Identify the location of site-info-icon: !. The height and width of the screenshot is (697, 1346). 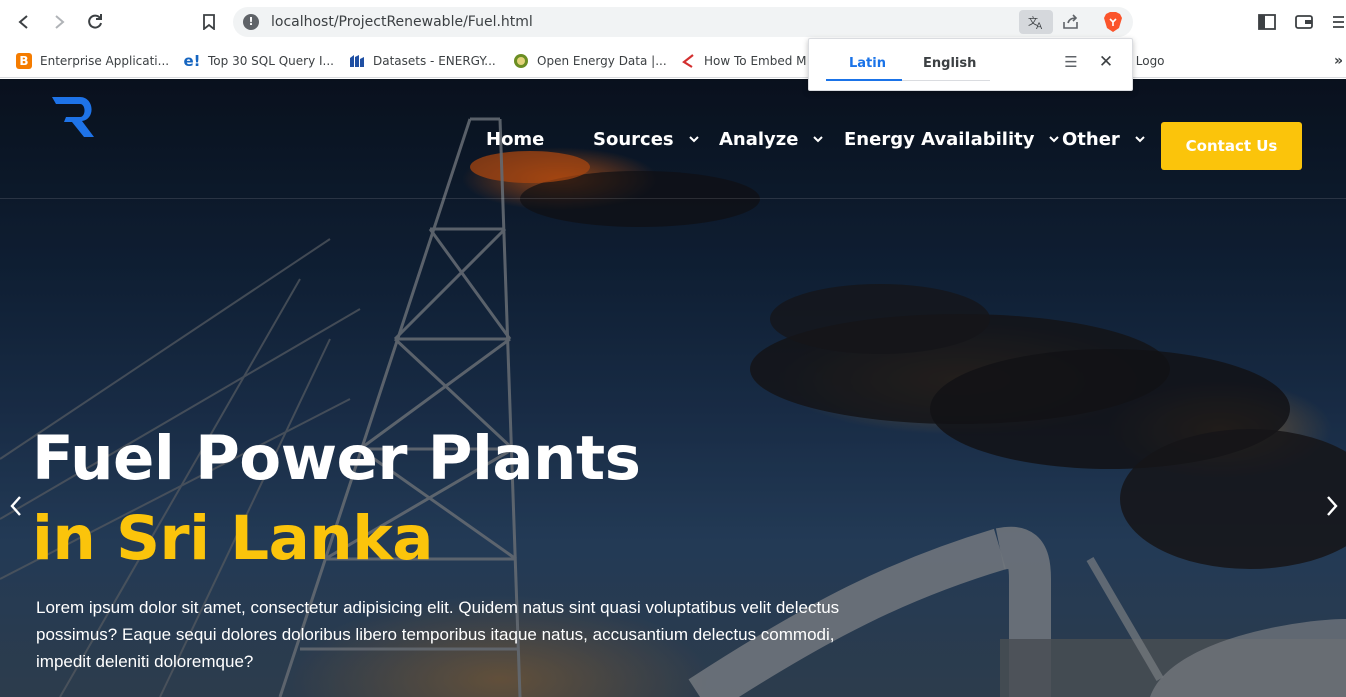
(251, 22).